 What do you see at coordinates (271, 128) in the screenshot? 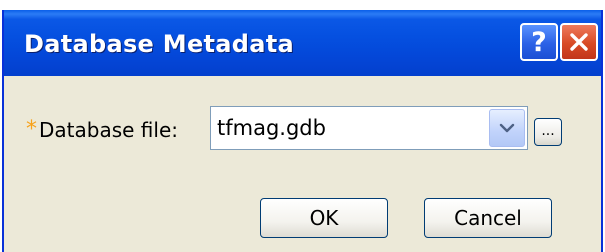
I see `database-file-value: tfmag.gdb` at bounding box center [271, 128].